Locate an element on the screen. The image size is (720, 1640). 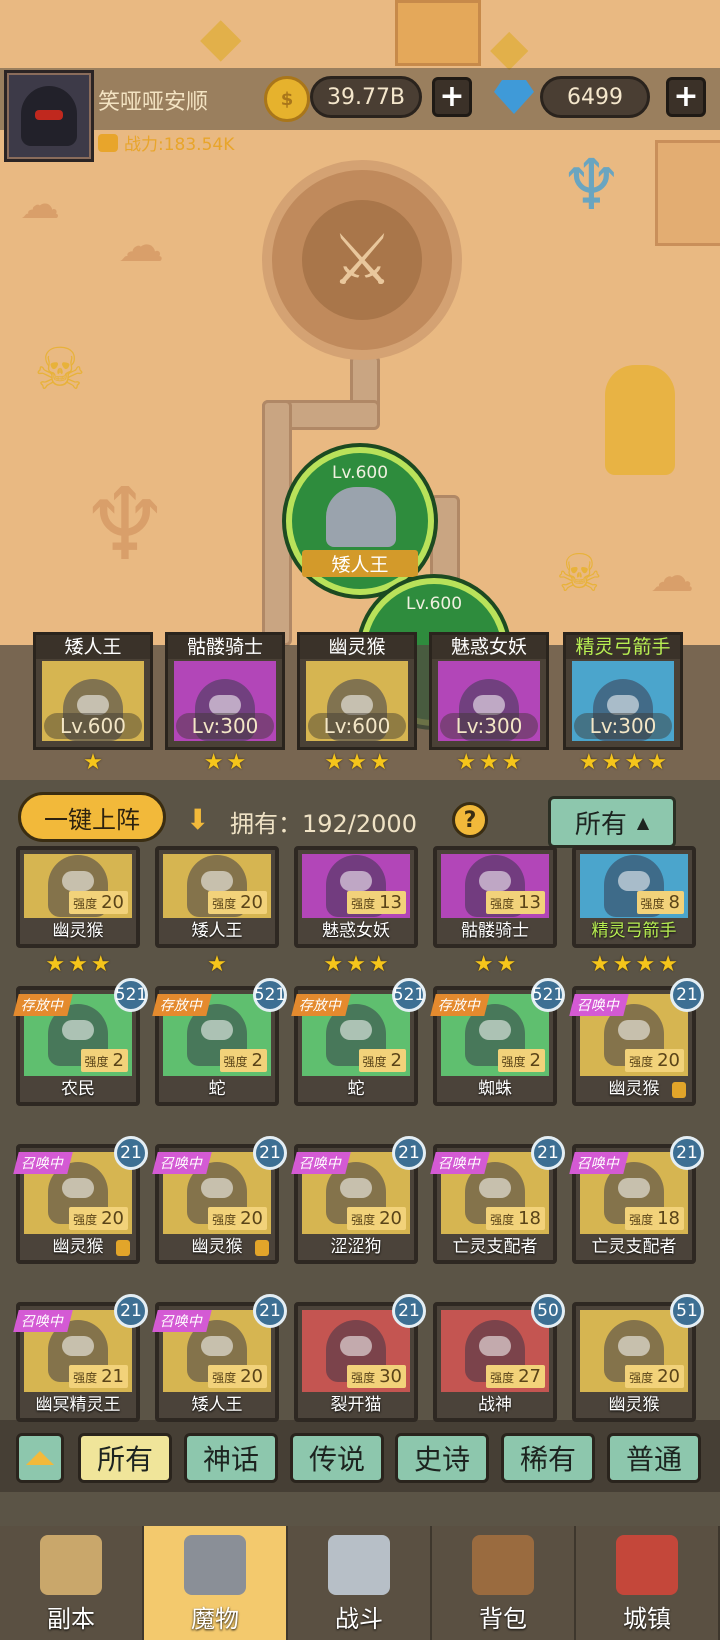
rarity-filter-1: 所有 is located at coordinates (125, 1458).